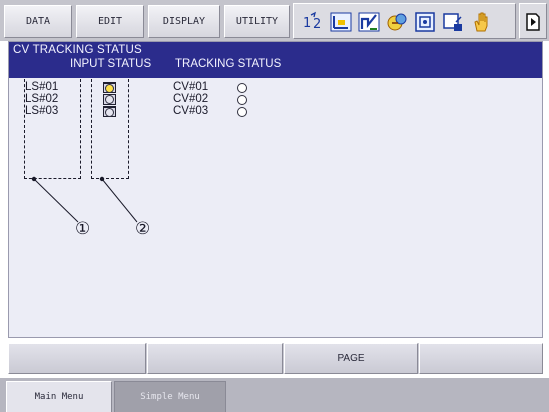  What do you see at coordinates (170, 396) in the screenshot?
I see `simple-menu-button: Simple Menu` at bounding box center [170, 396].